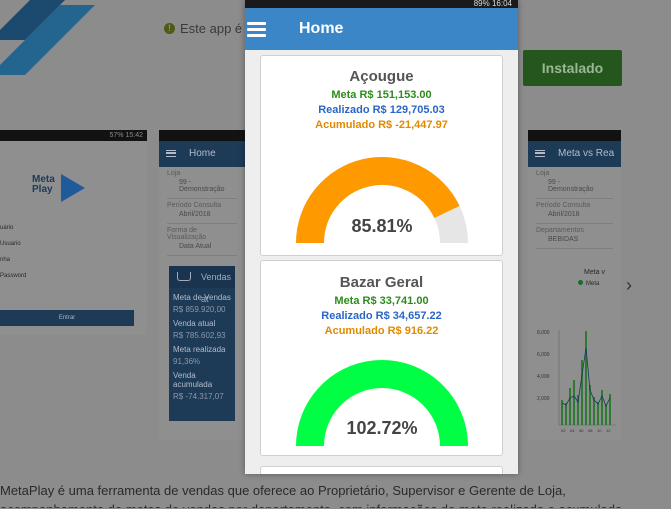 The width and height of the screenshot is (671, 509). What do you see at coordinates (211, 28) in the screenshot?
I see `notice-text: Este app é` at bounding box center [211, 28].